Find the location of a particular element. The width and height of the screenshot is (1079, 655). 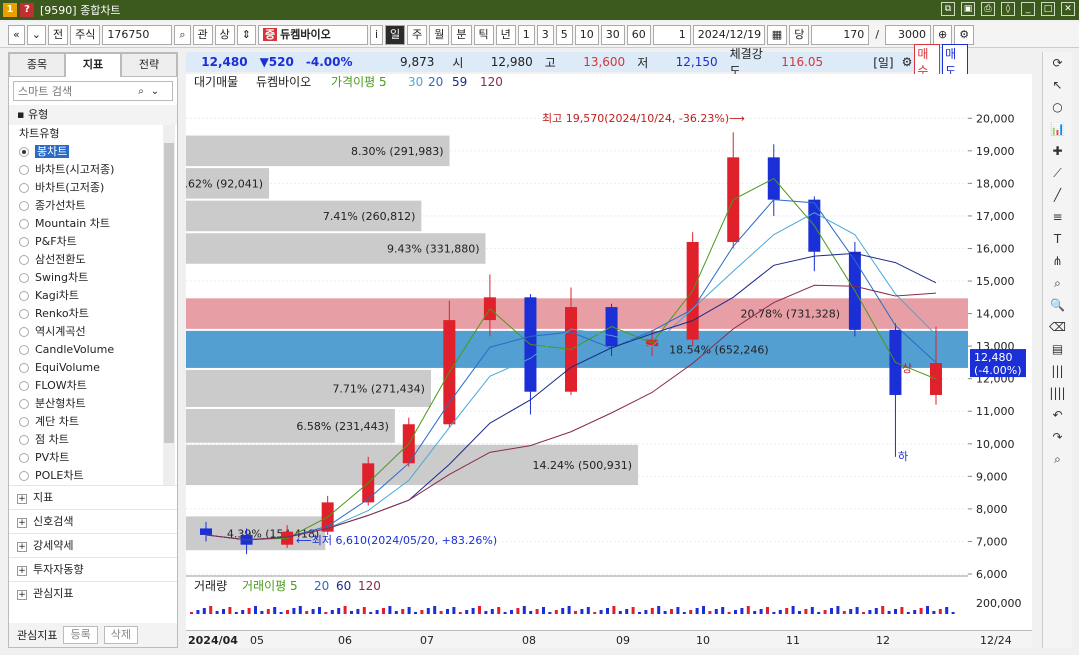

circle-icon: ○ is located at coordinates (1057, 107).